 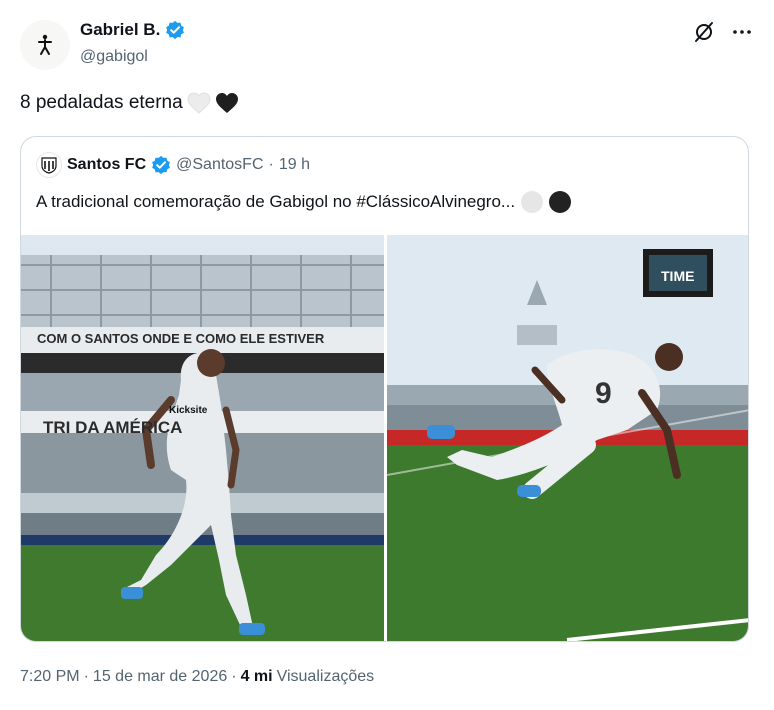 I want to click on author-name: Gabriel B., so click(x=132, y=30).